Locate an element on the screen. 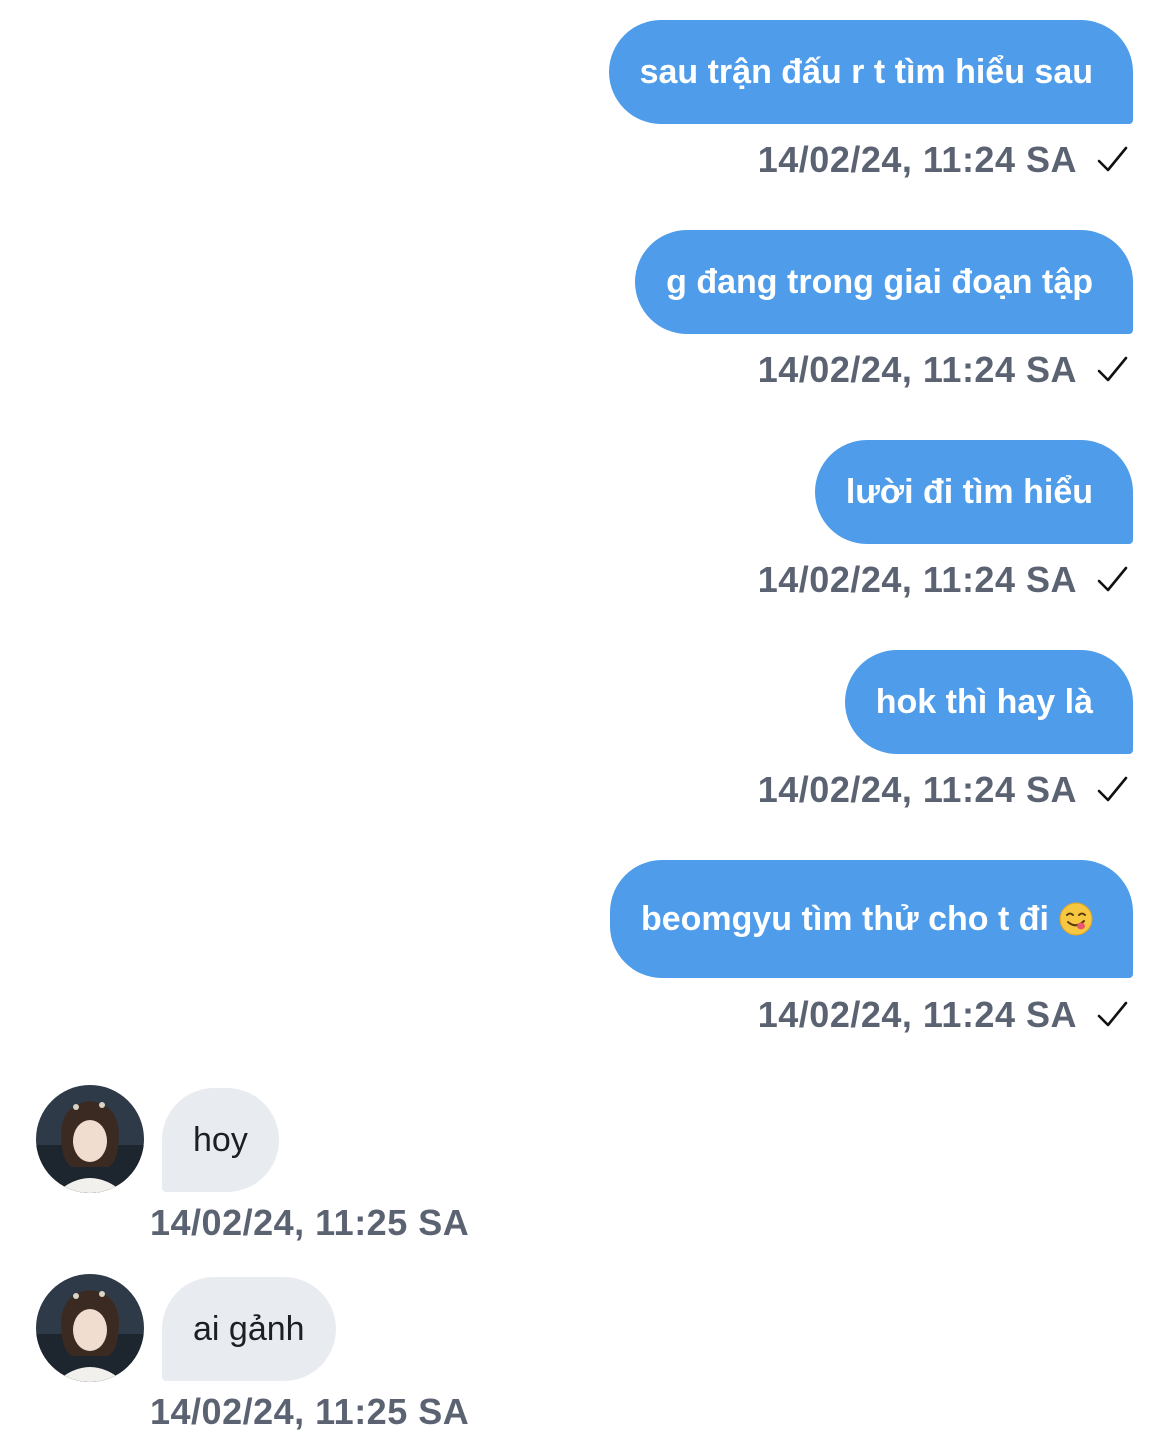 Image resolution: width=1170 pixels, height=1456 pixels. message-text: beomgyu tìm thử cho t đi is located at coordinates (844, 919).